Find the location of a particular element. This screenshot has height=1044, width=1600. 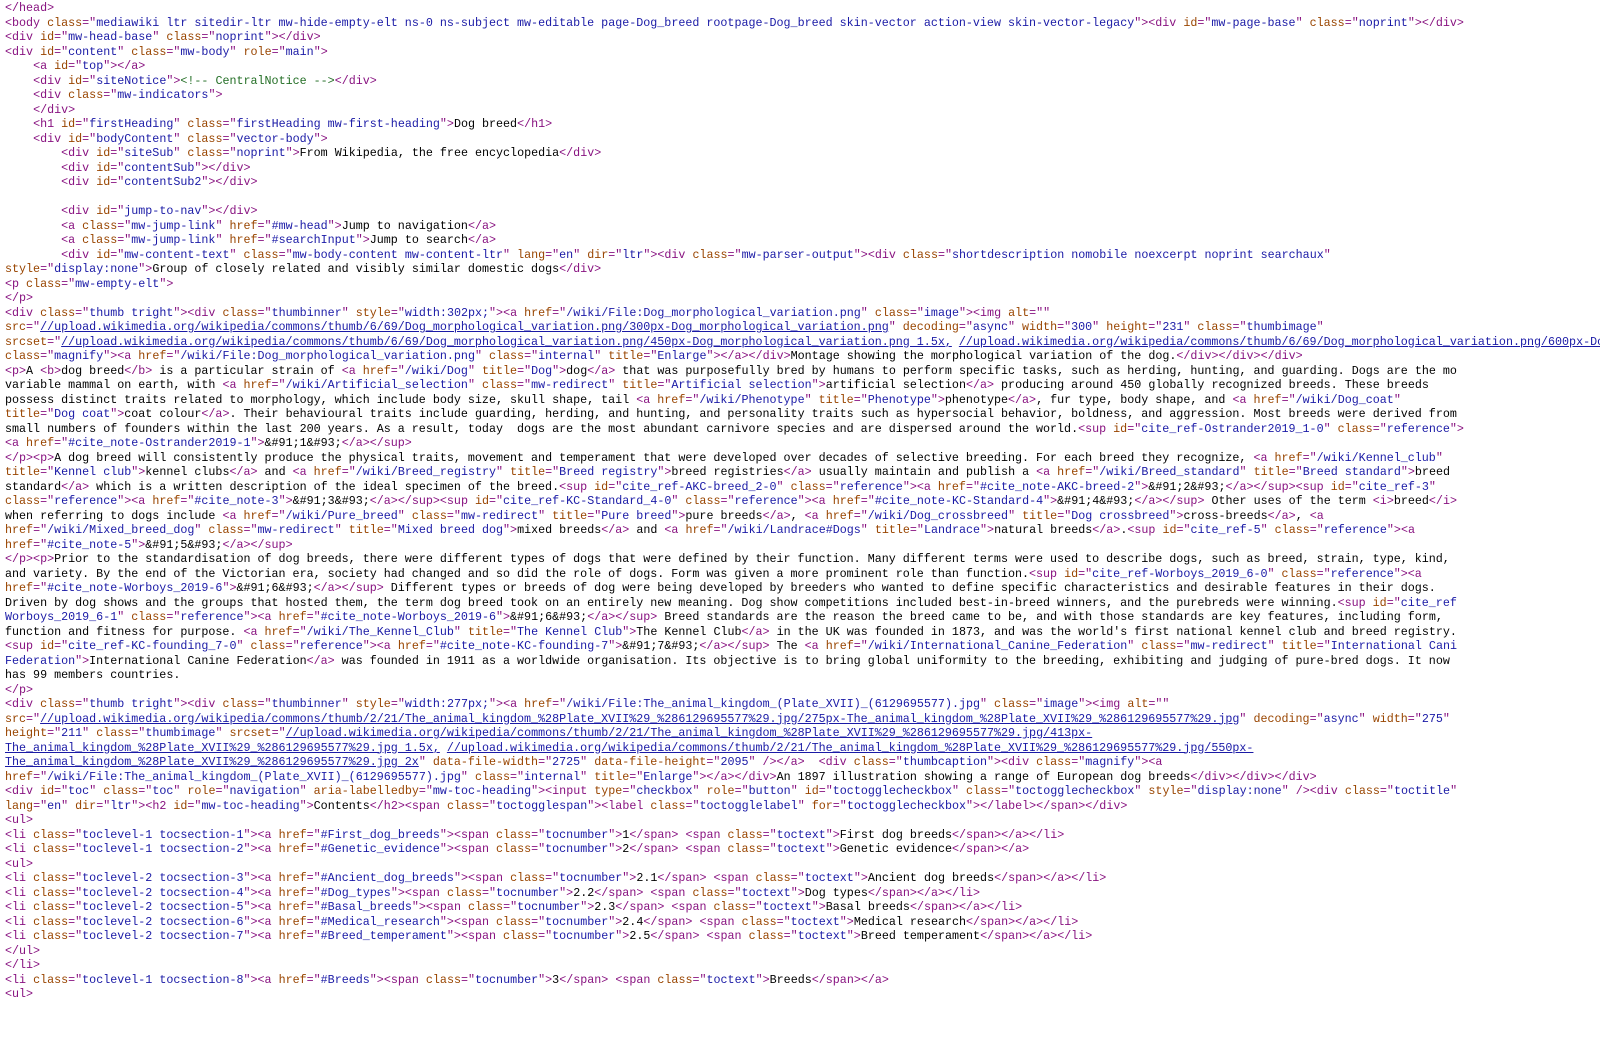

text-content: breed is located at coordinates (1411, 501).